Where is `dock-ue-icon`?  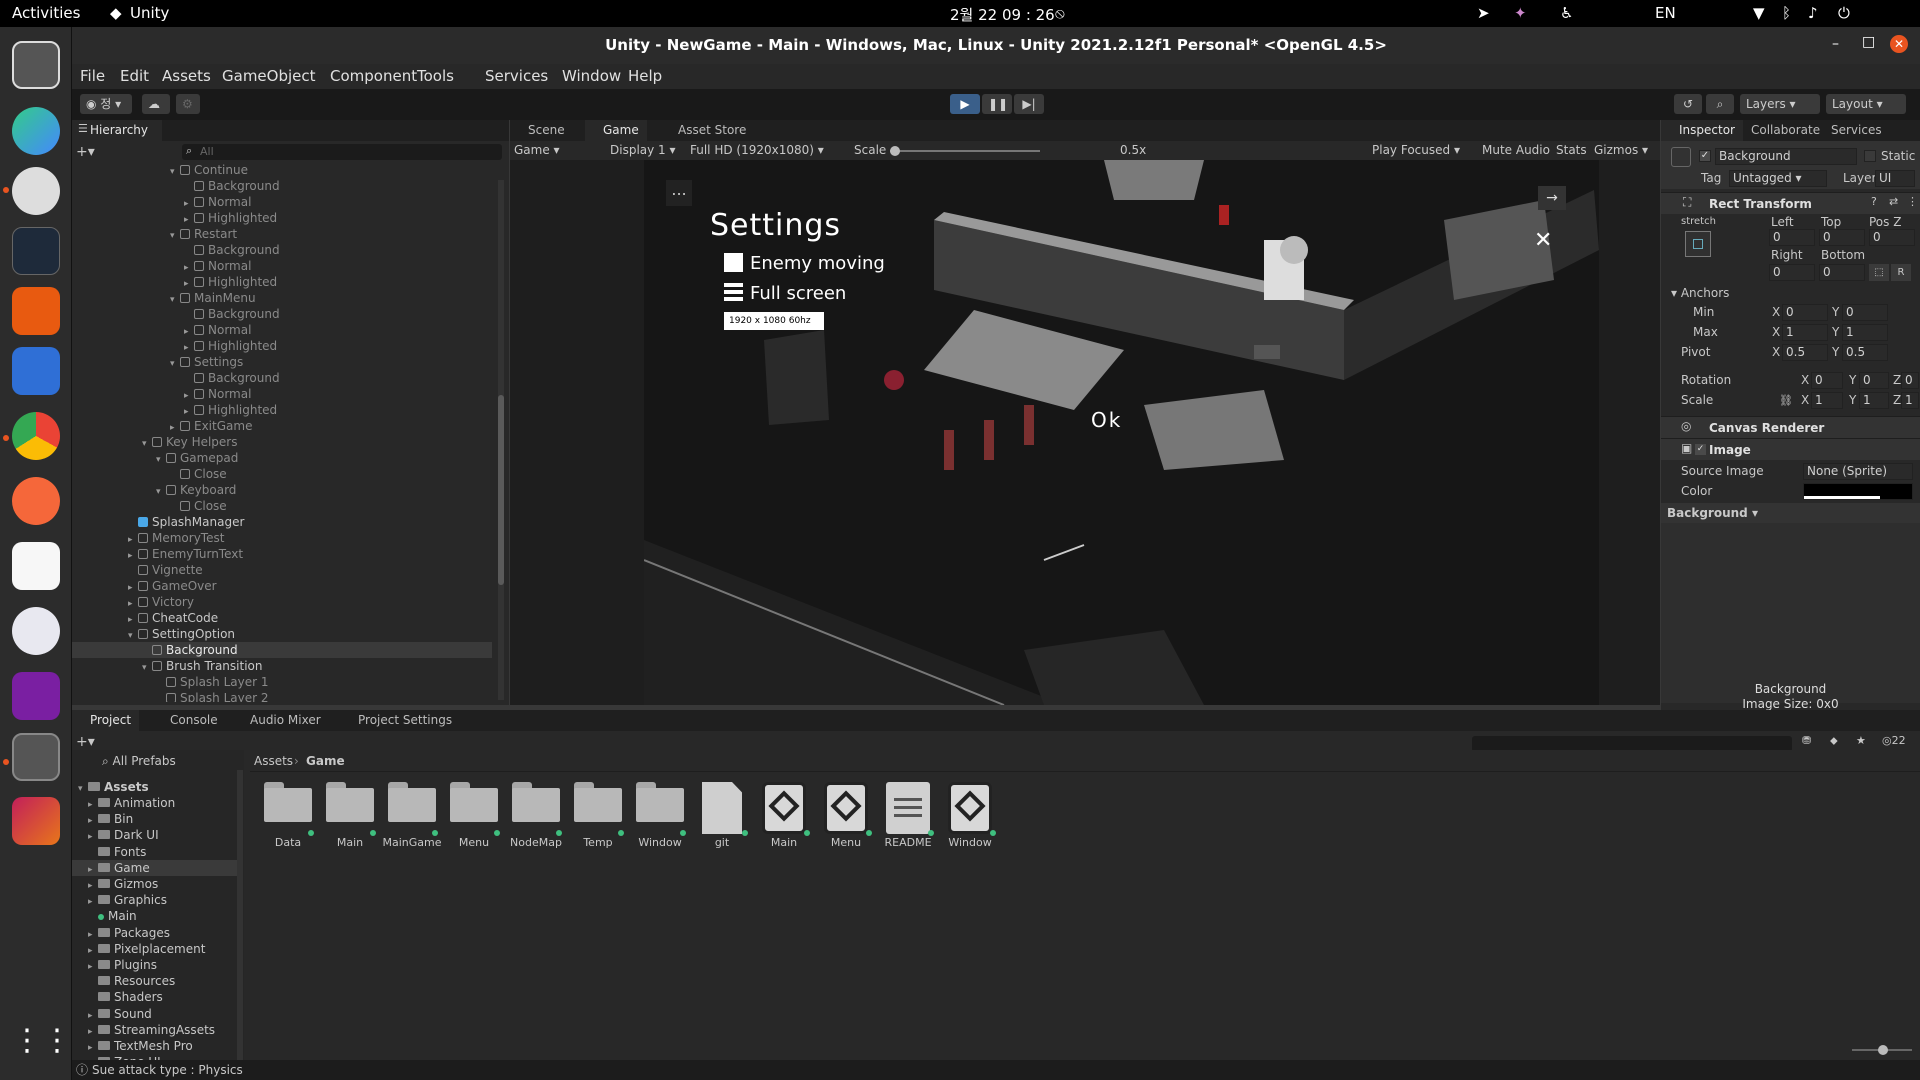
dock-ue-icon is located at coordinates (36, 696).